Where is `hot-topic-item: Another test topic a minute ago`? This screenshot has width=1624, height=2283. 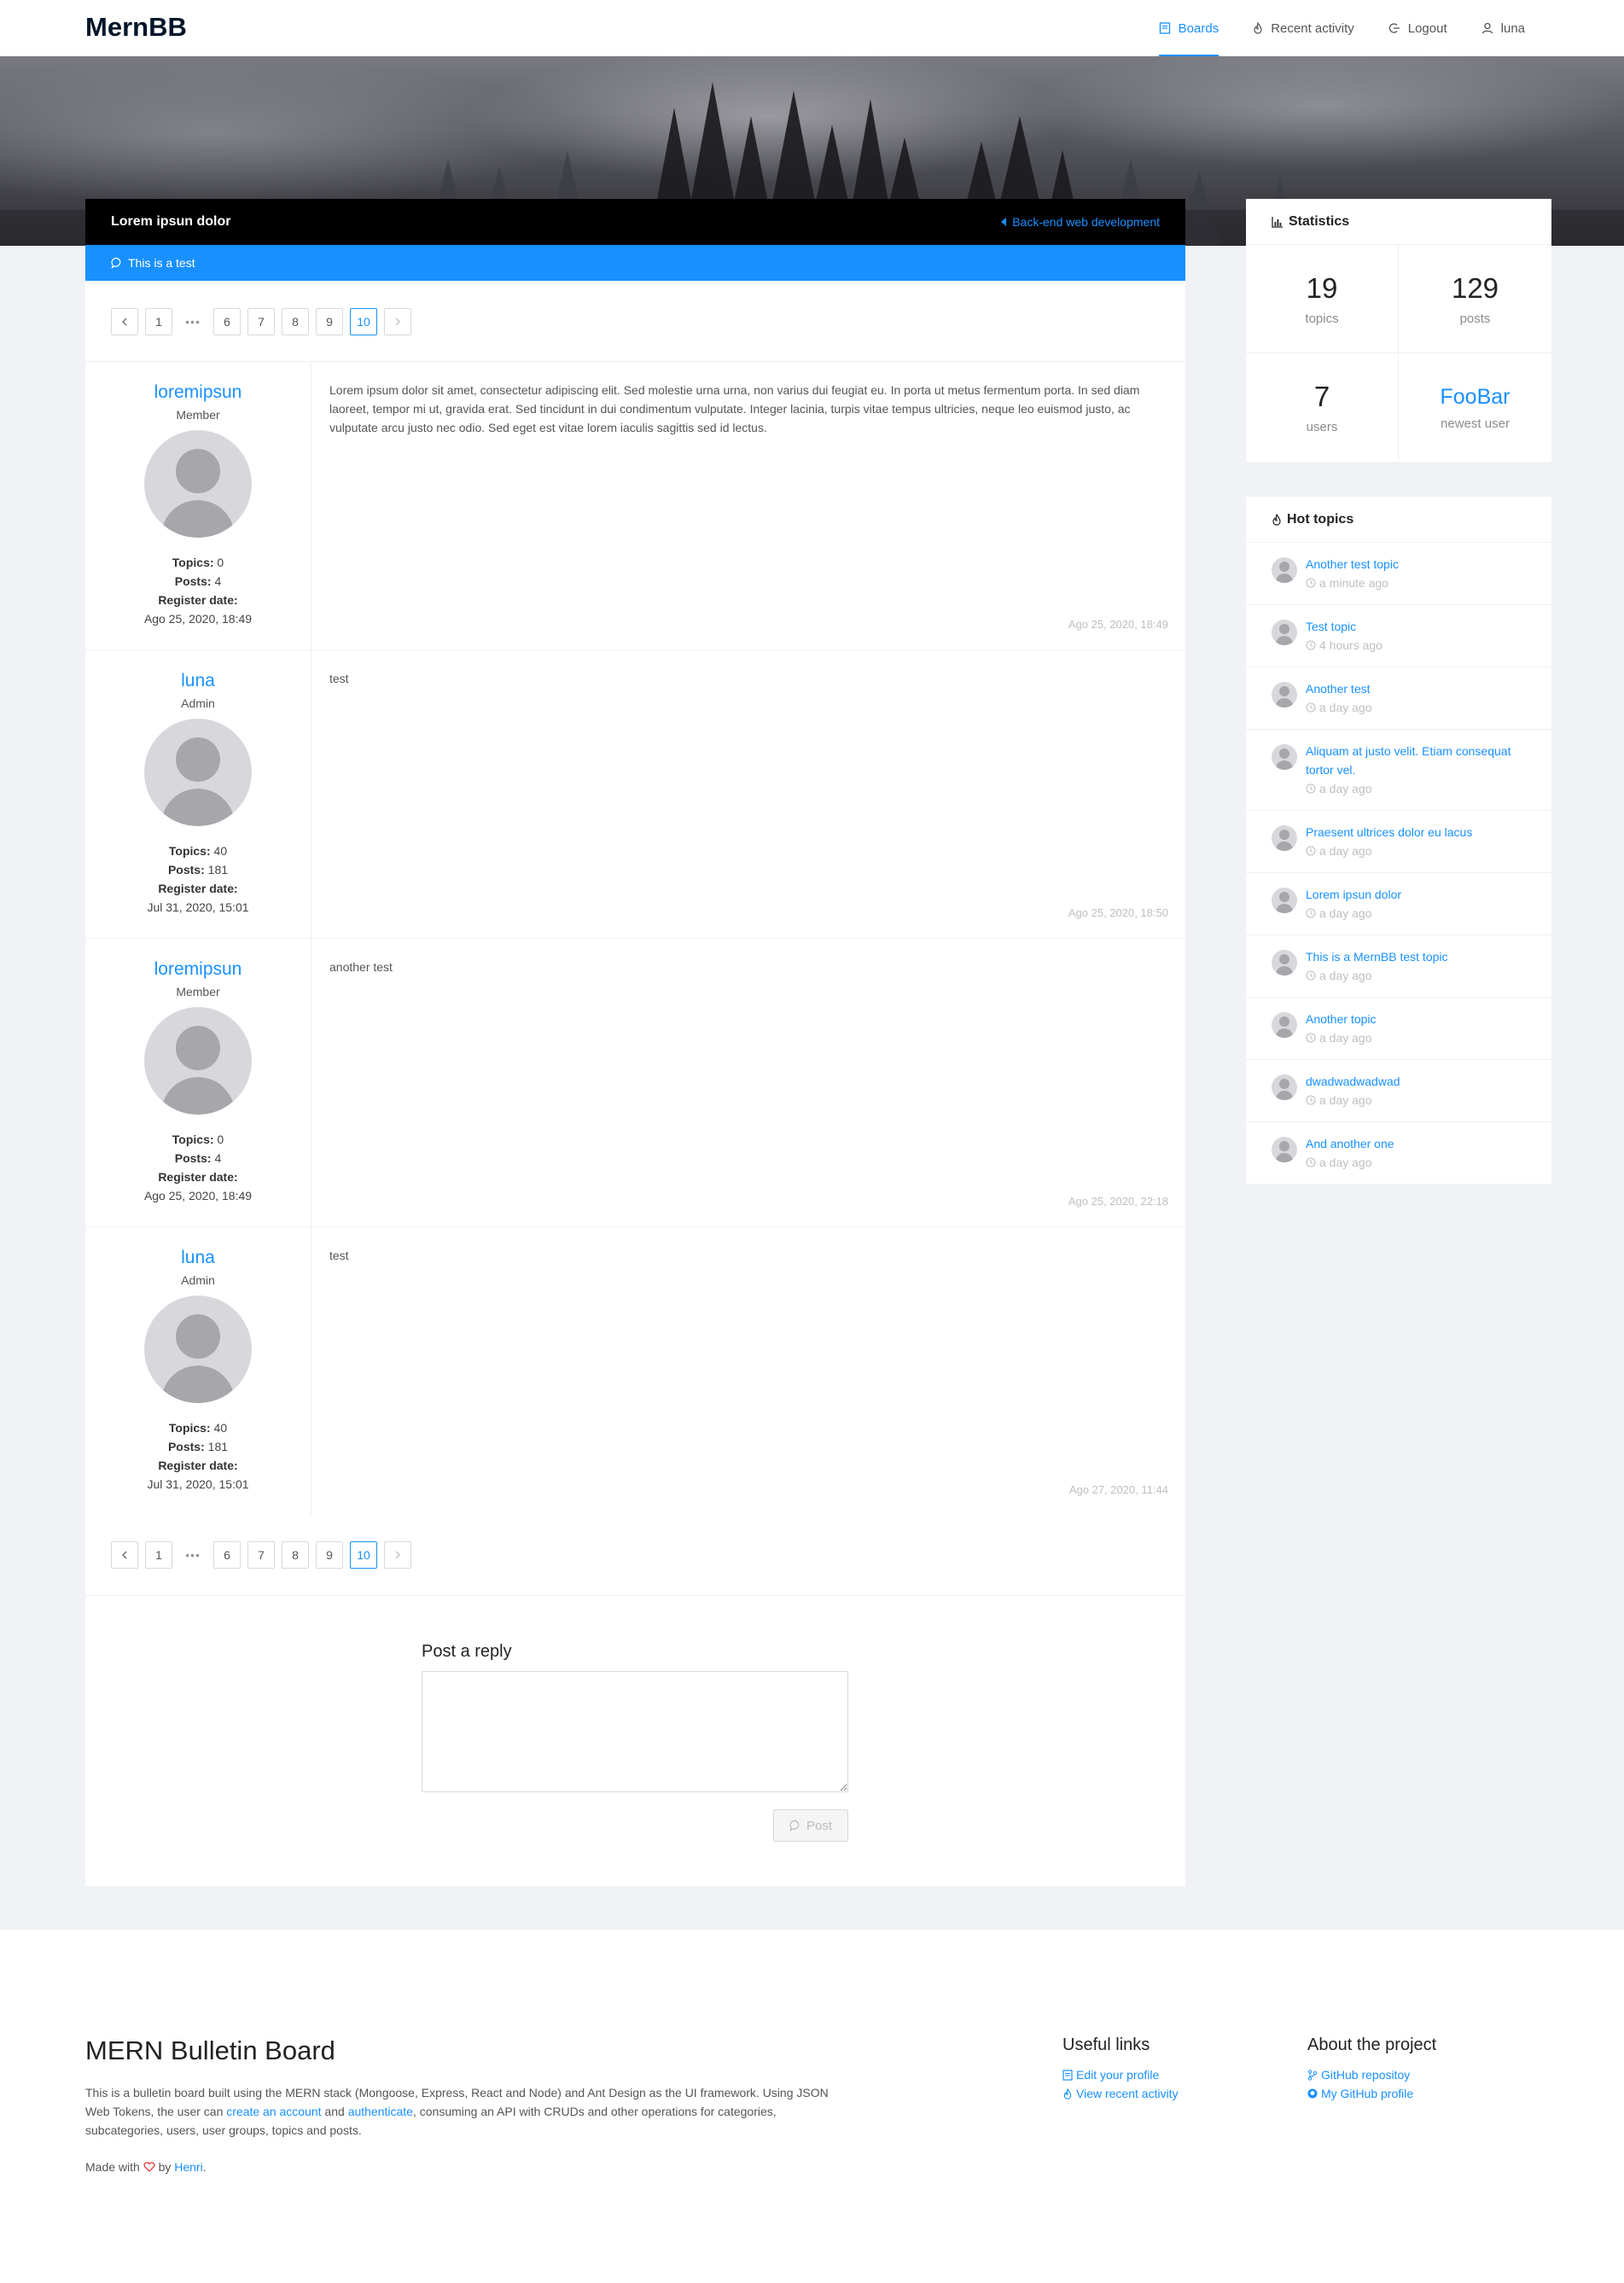 hot-topic-item: Another test topic a minute ago is located at coordinates (1399, 573).